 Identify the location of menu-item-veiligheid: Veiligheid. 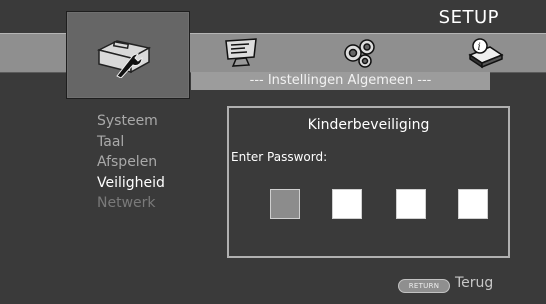
(131, 183).